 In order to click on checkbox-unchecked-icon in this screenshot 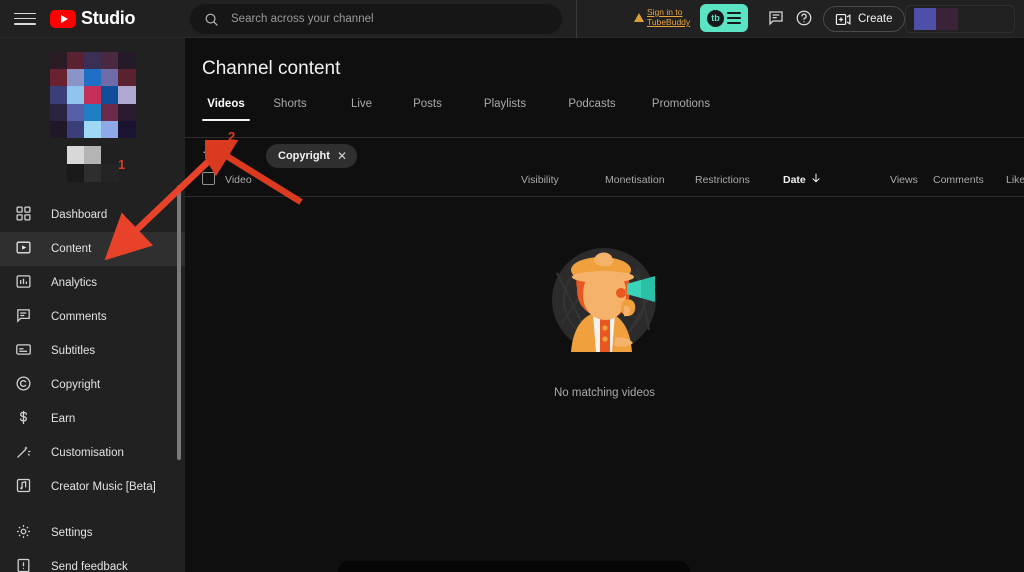, I will do `click(208, 178)`.